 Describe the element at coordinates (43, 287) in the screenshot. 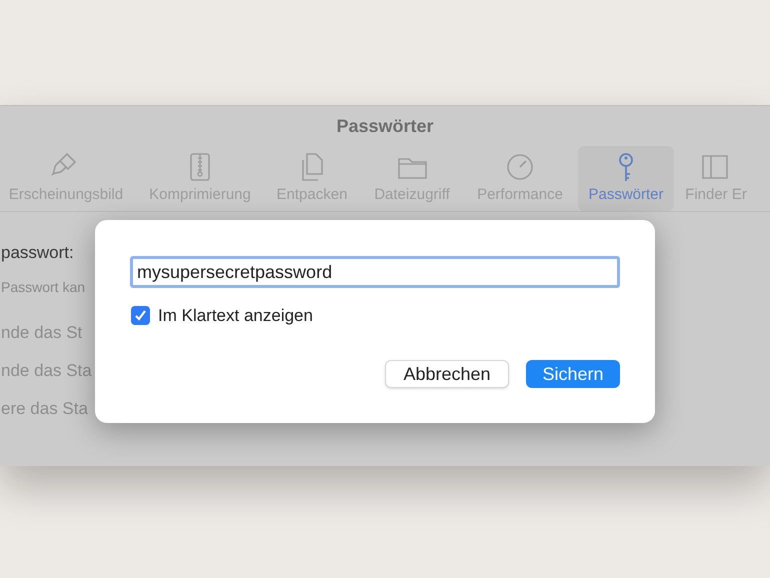

I see `note-text: Passwort kan` at that location.